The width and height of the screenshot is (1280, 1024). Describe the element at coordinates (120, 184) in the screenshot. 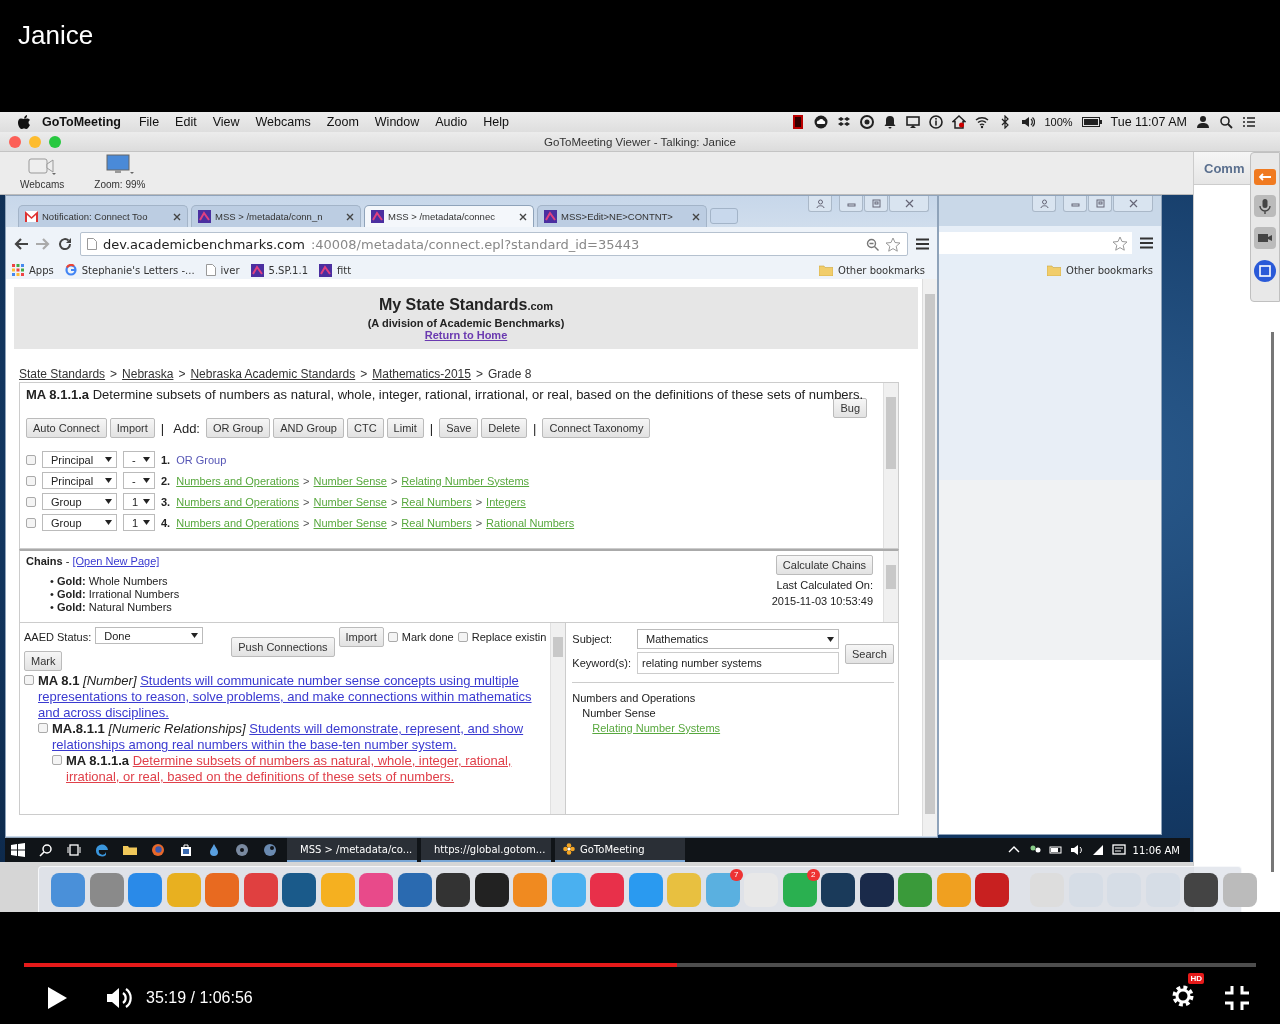

I see `toolbar-label: Zoom: 99%` at that location.